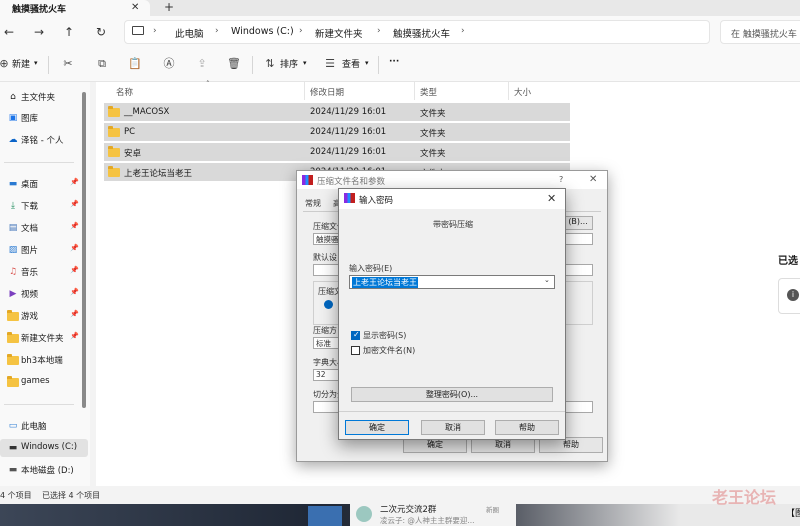  Describe the element at coordinates (234, 64) in the screenshot. I see `delete-icon: 🗑` at that location.